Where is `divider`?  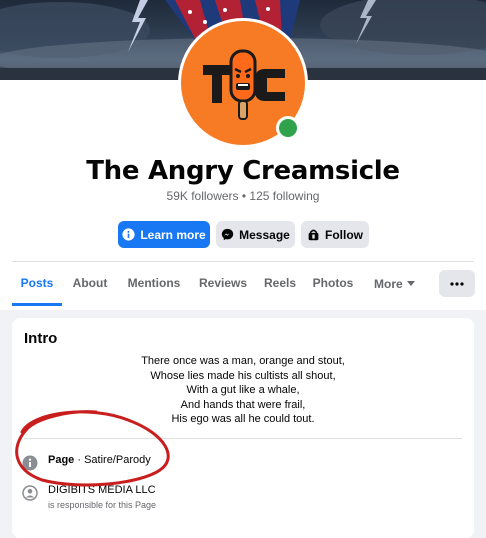
divider is located at coordinates (243, 438).